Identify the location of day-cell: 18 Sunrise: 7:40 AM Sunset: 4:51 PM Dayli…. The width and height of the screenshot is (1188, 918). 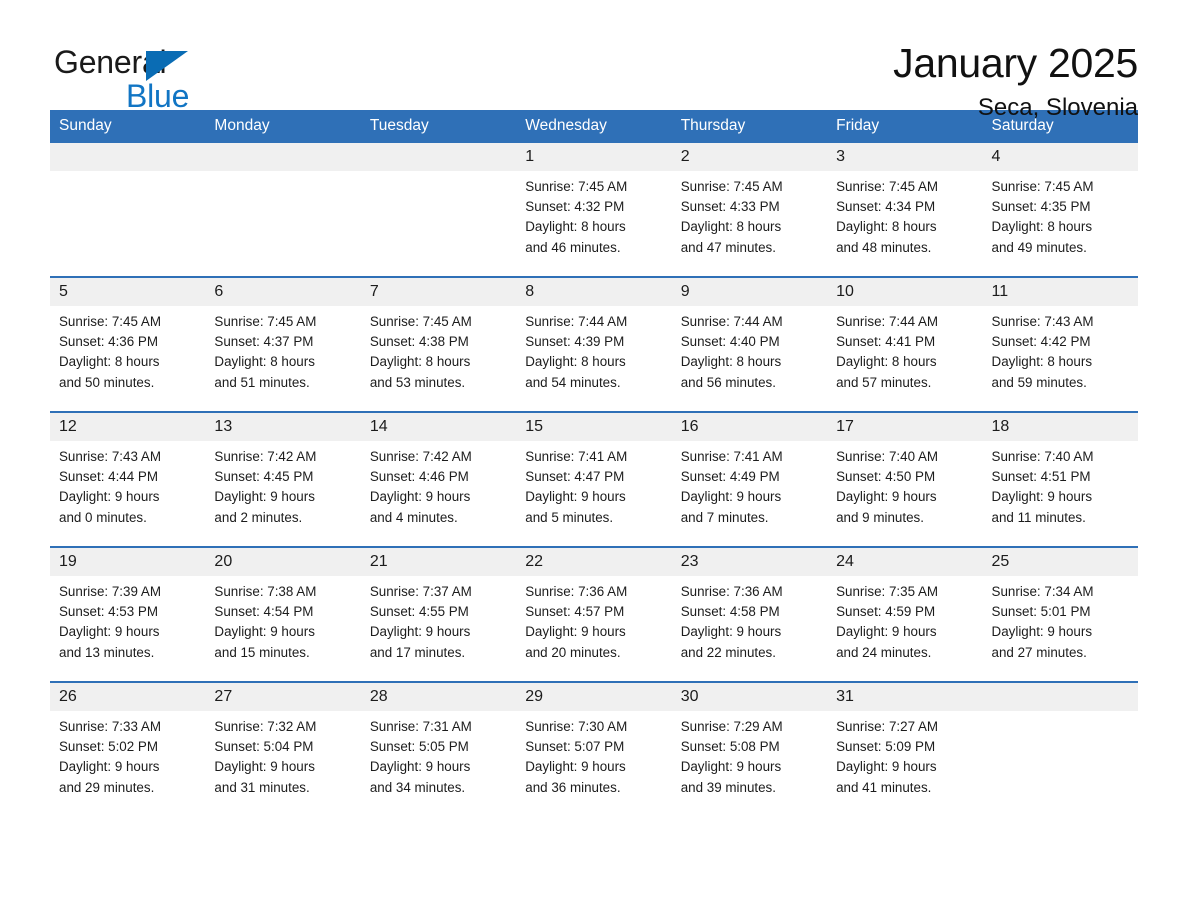
(1060, 479).